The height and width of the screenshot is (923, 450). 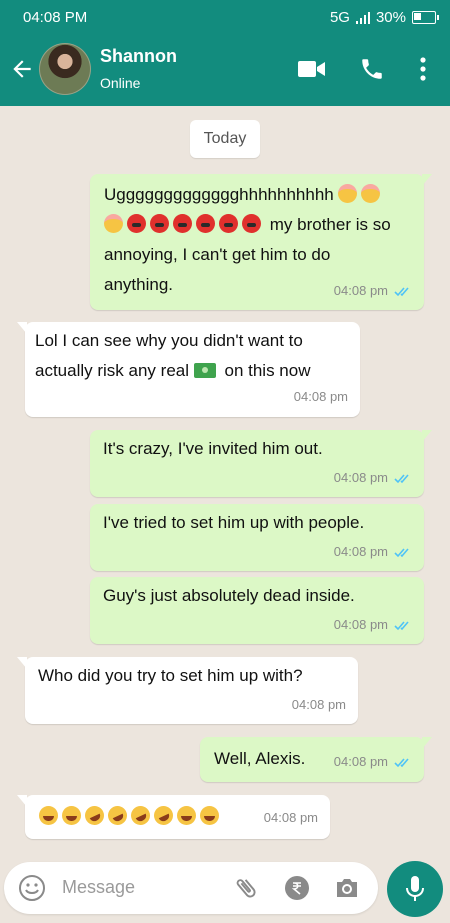 I want to click on network-label: 5G, so click(x=339, y=17).